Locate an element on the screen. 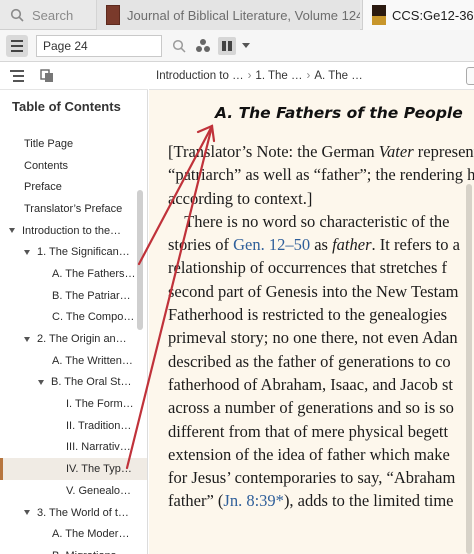  scripture-reference-link: Gen. 12–50 is located at coordinates (271, 244).